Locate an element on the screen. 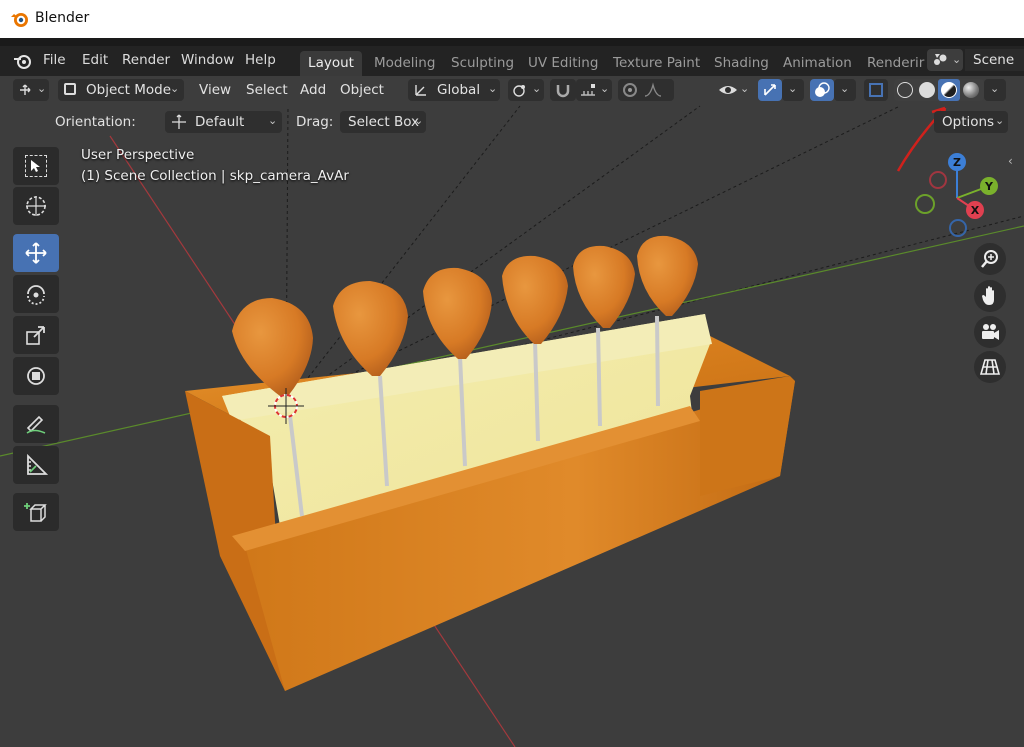 This screenshot has height=747, width=1024. camera-icon is located at coordinates (990, 332).